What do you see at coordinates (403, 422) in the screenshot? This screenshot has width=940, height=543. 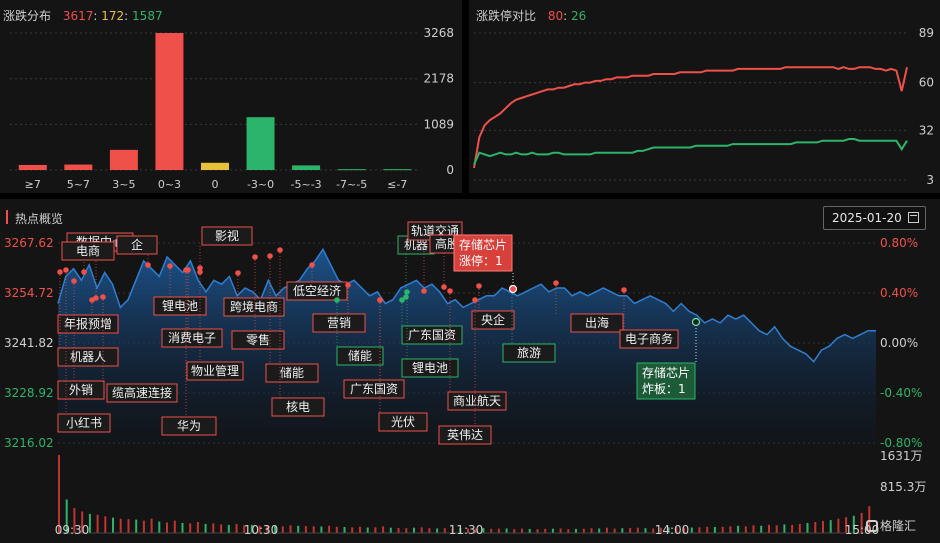 I see `hotspot-label-text: 光伏` at bounding box center [403, 422].